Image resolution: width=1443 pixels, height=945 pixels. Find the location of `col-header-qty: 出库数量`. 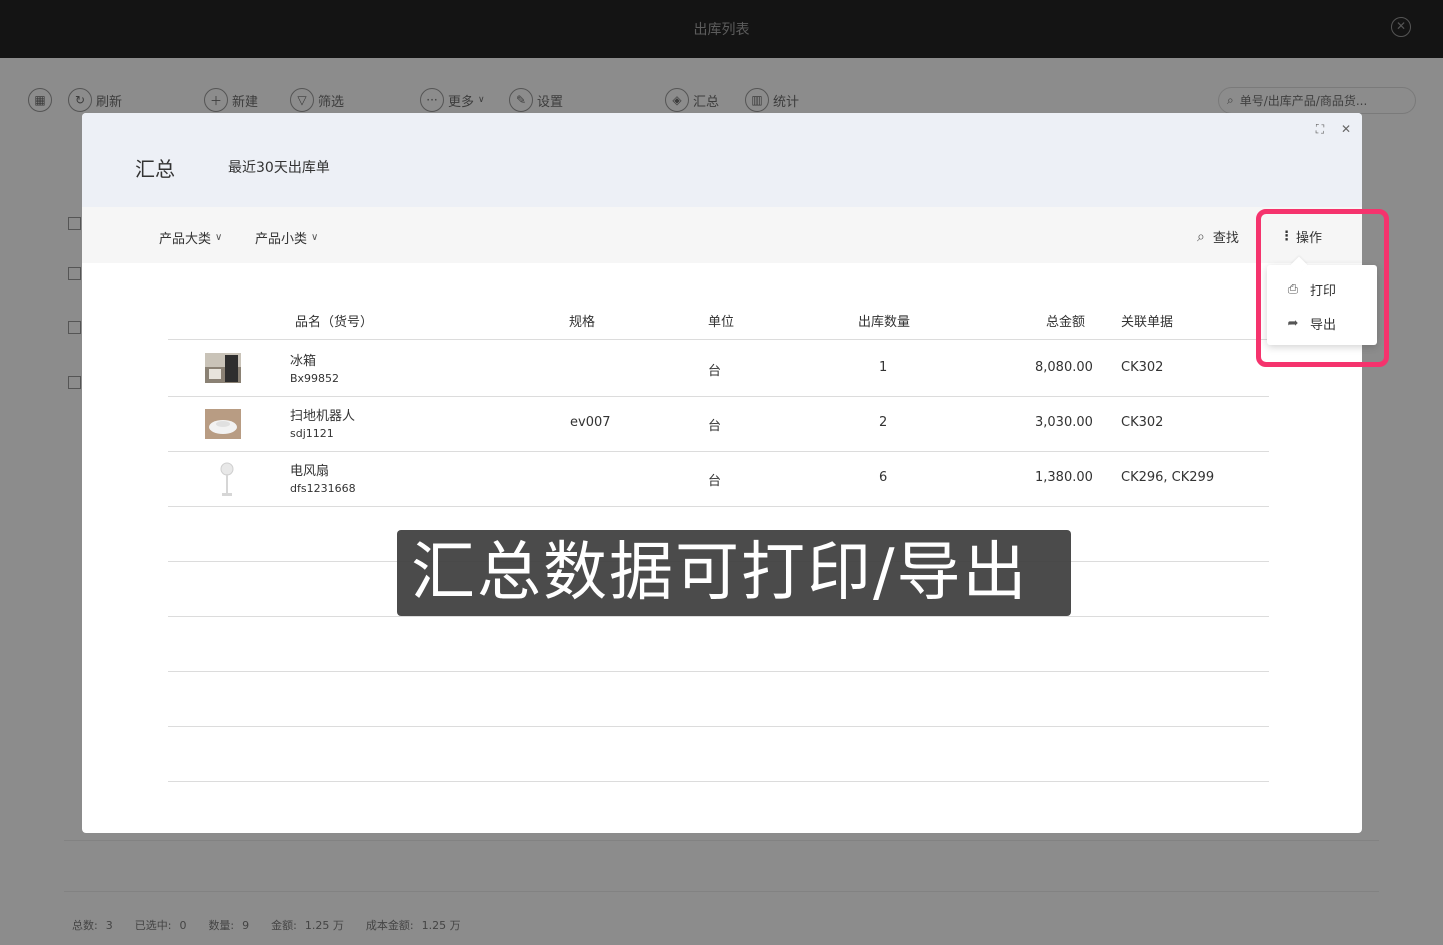

col-header-qty: 出库数量 is located at coordinates (884, 322).